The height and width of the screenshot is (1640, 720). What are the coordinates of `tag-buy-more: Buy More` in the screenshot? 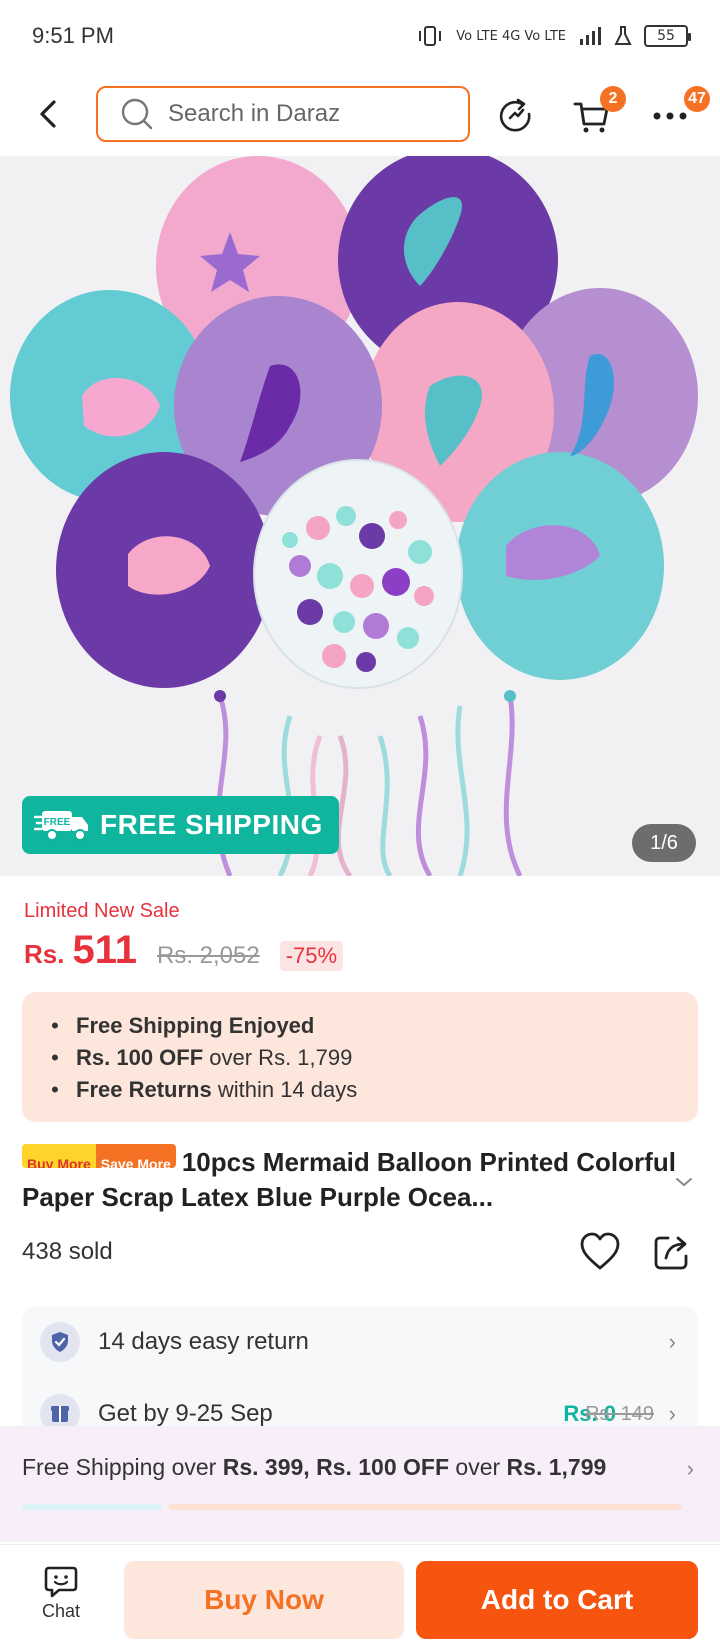 It's located at (59, 1156).